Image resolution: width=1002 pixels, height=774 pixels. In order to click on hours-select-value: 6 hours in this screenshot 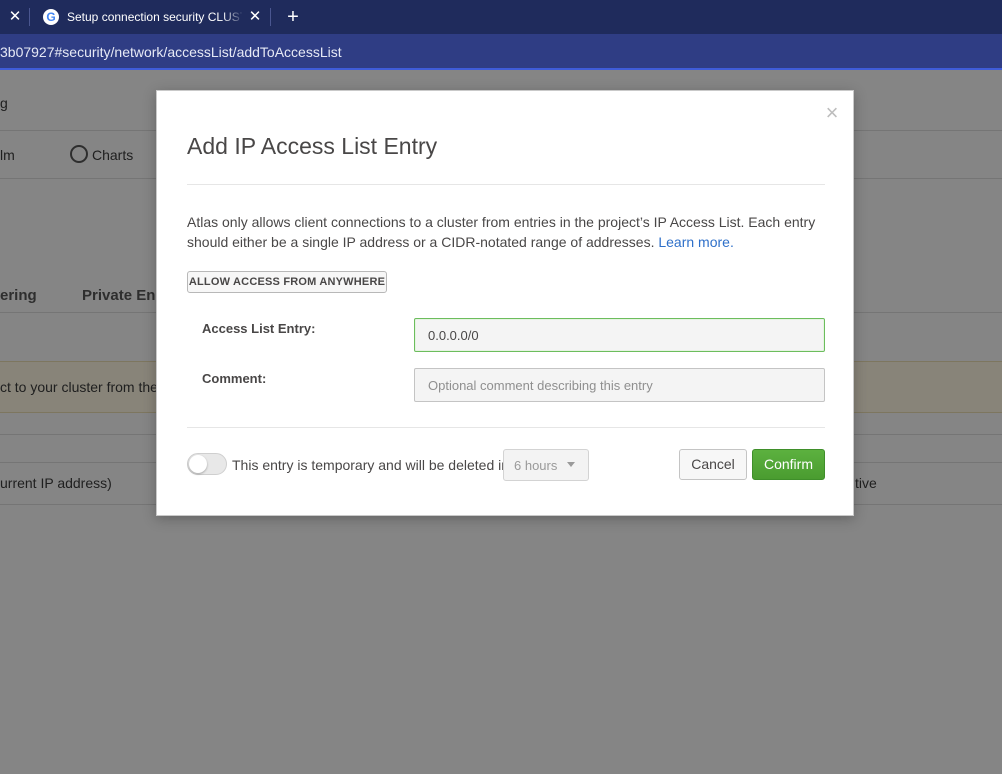, I will do `click(536, 465)`.